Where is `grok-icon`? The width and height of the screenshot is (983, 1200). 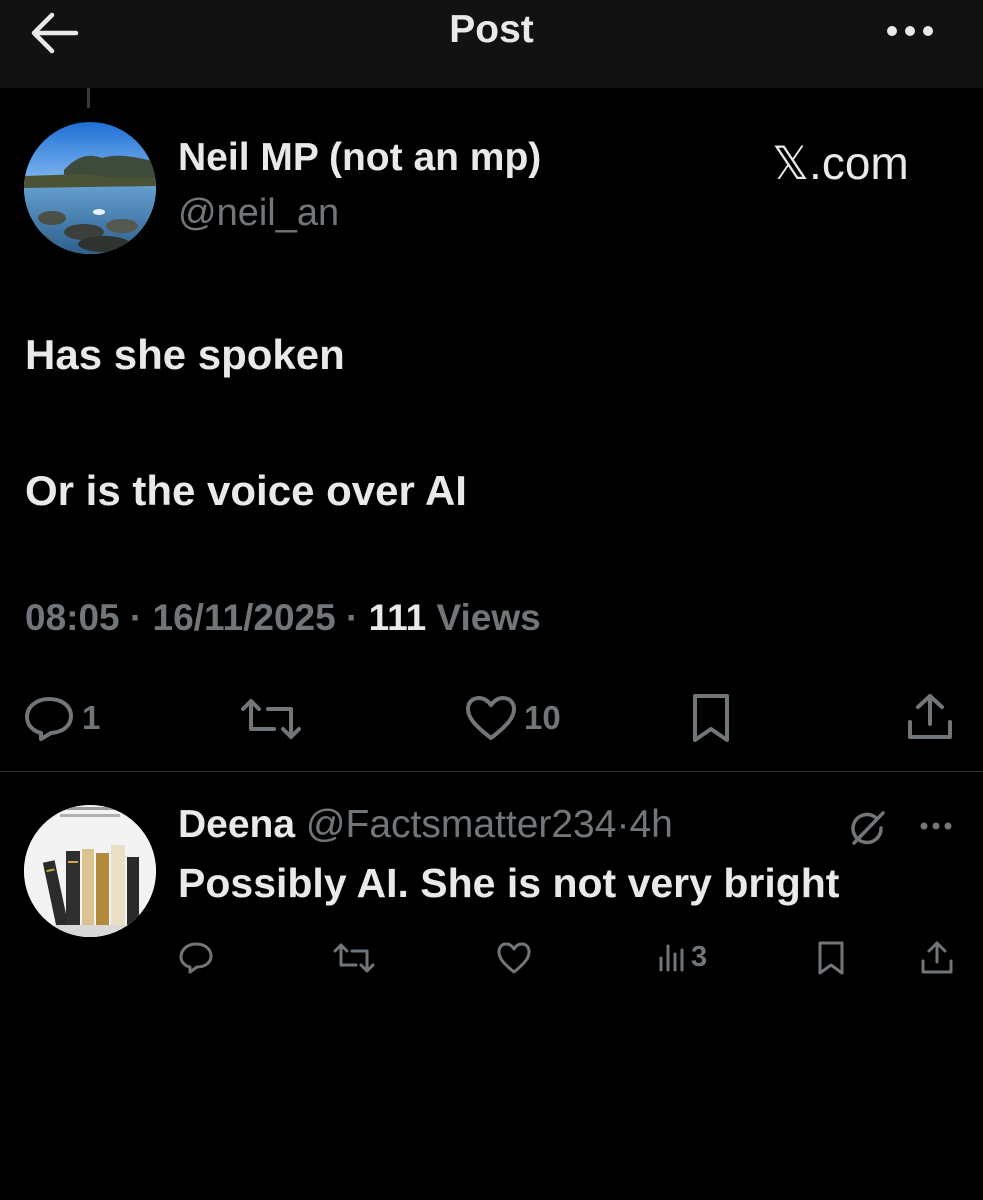
grok-icon is located at coordinates (868, 828).